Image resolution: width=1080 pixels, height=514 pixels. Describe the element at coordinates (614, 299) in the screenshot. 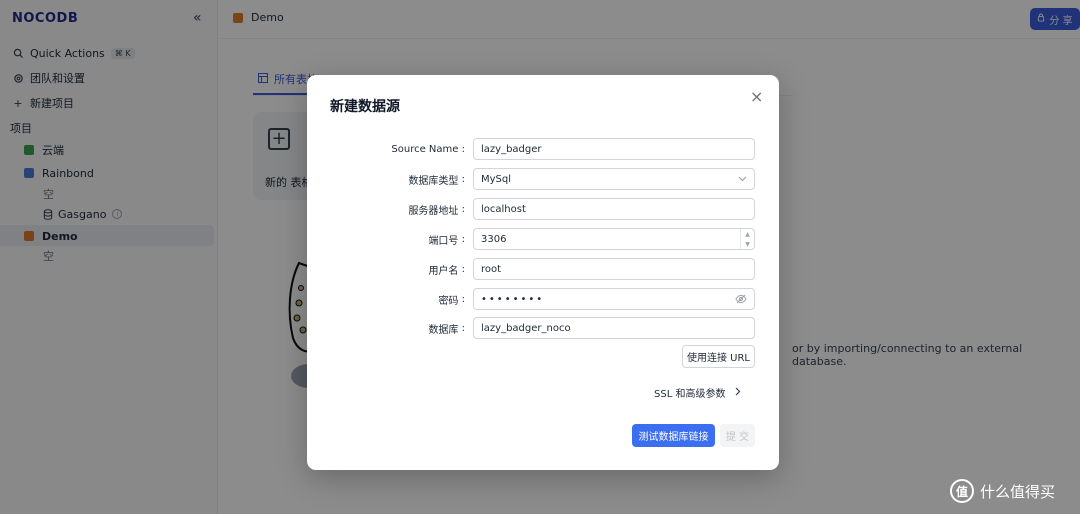

I see `password-input: ••••••••` at that location.